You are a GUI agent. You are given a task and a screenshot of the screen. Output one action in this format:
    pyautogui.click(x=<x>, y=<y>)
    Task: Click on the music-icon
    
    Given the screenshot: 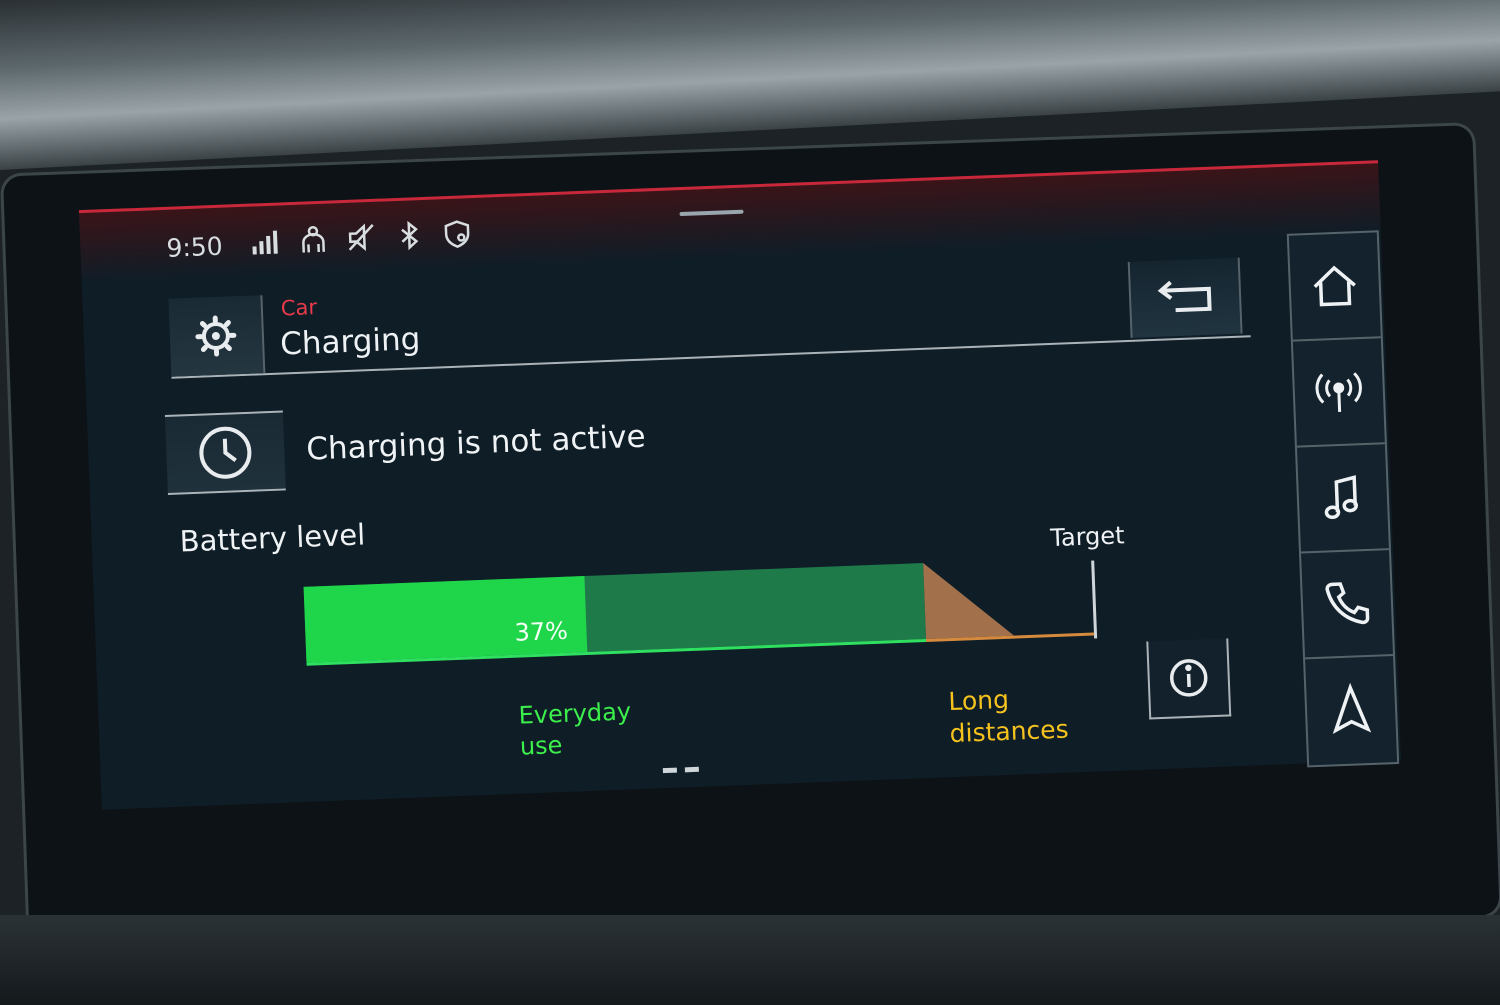 What is the action you would take?
    pyautogui.click(x=1343, y=498)
    